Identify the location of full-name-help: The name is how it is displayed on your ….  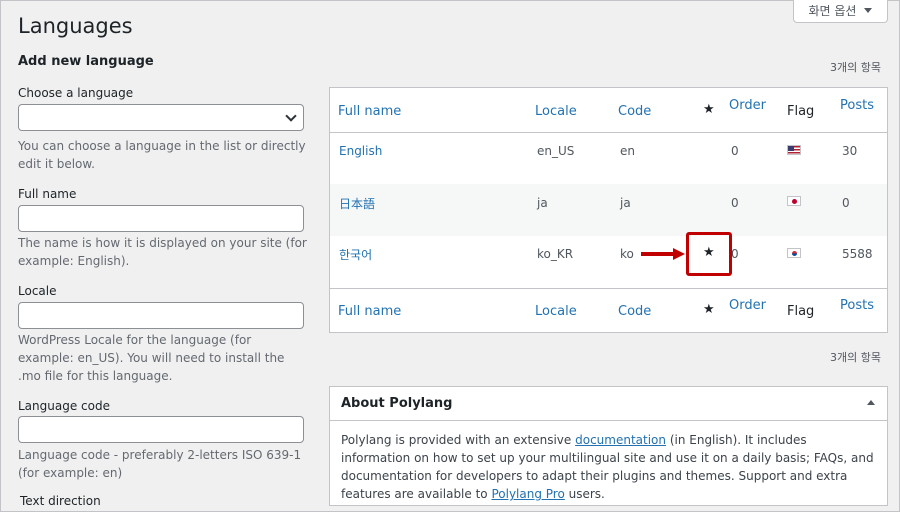
(162, 252).